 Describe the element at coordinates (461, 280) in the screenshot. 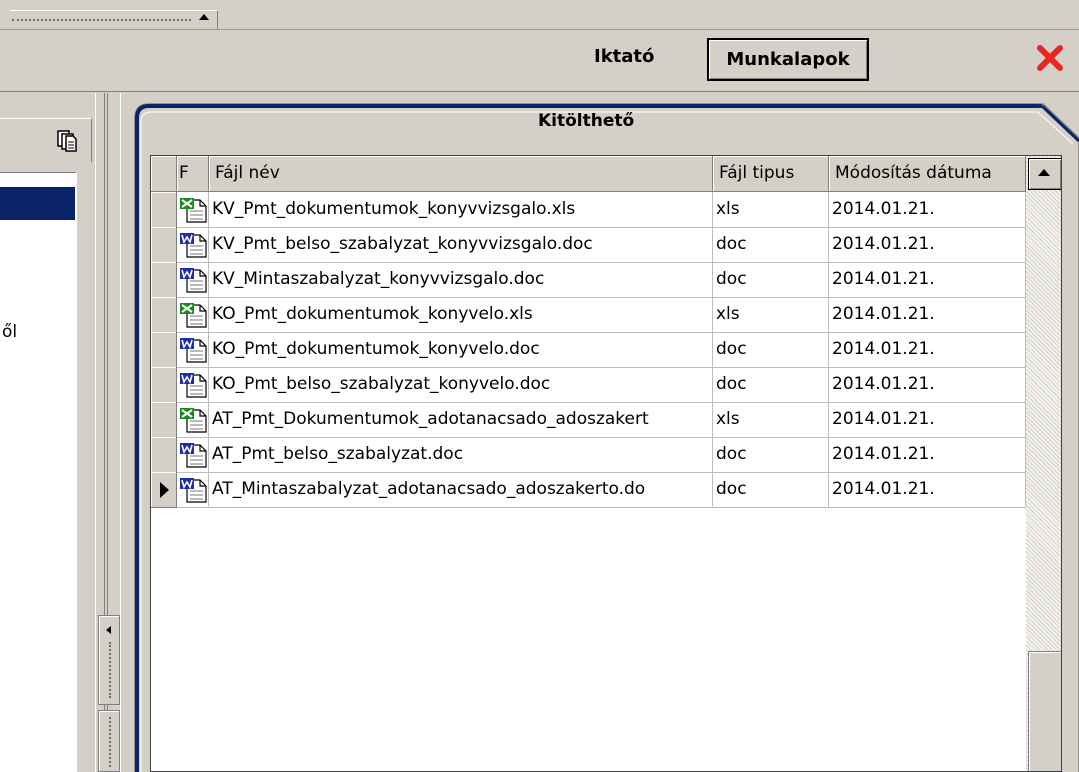

I see `file-name-cell: KV_Mintaszabalyzat_konyvvizsgalo.doc` at that location.